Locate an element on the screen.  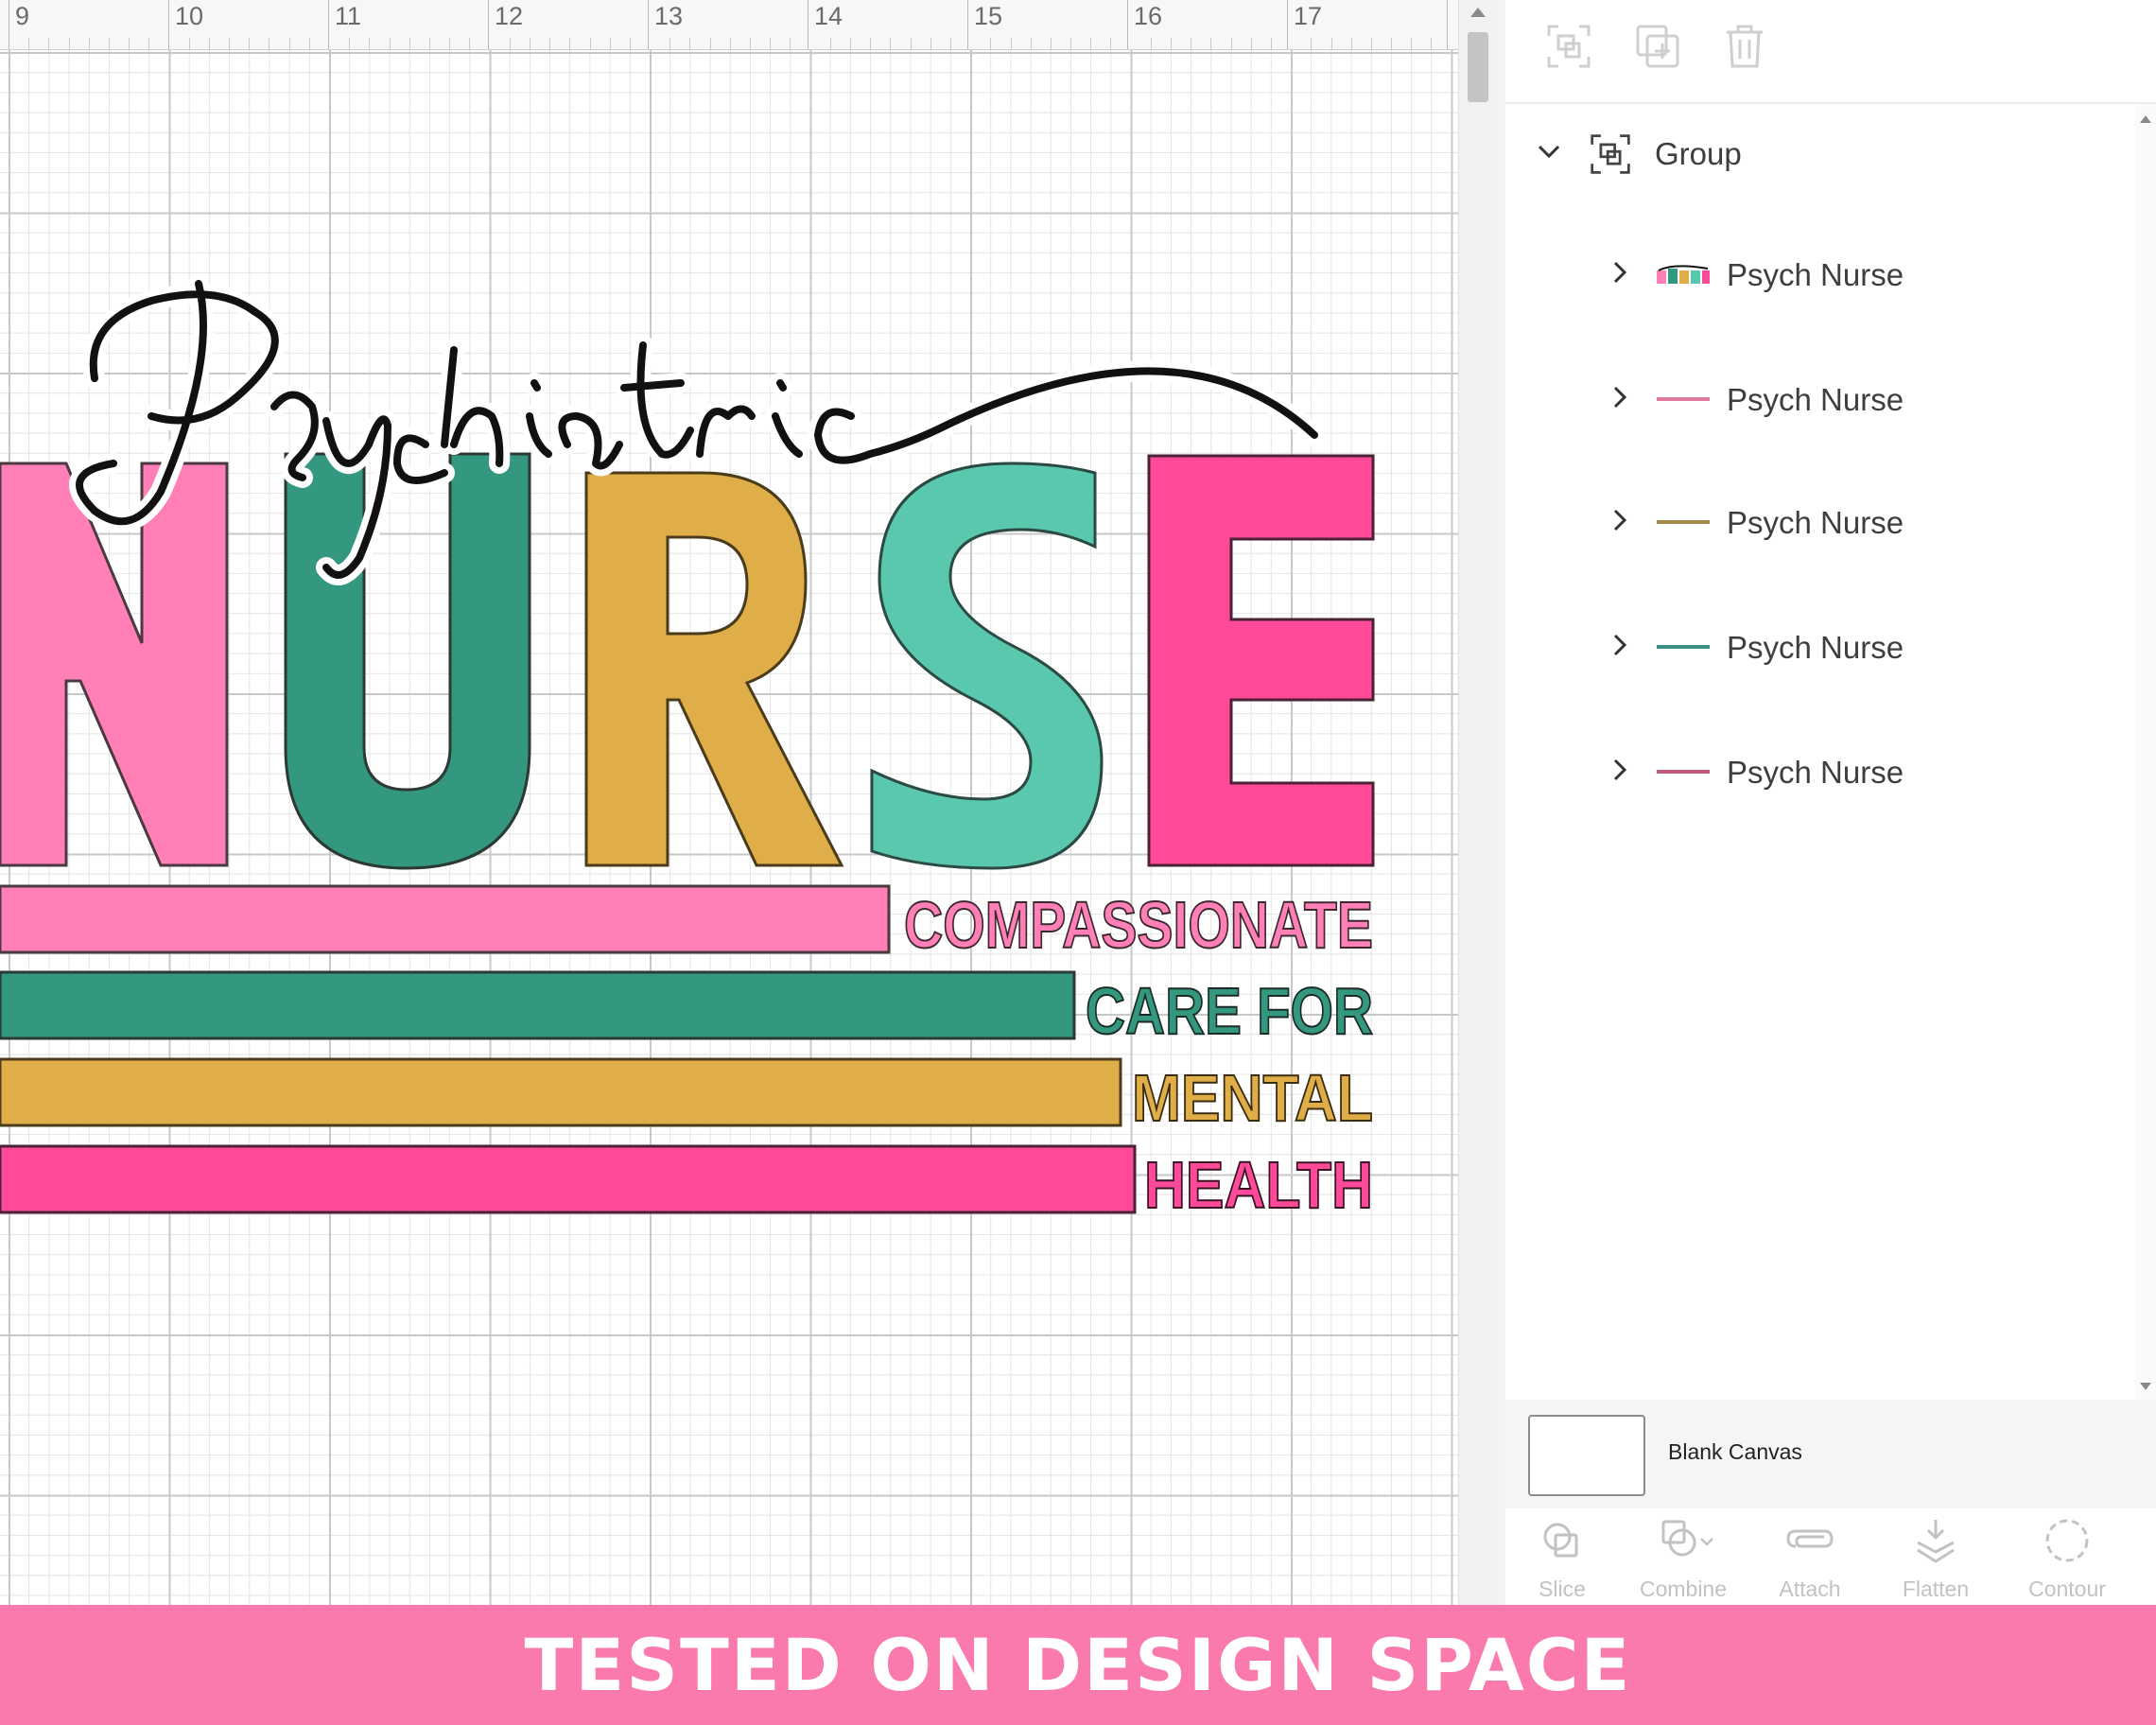
line-mental: MENTAL is located at coordinates (1252, 1098).